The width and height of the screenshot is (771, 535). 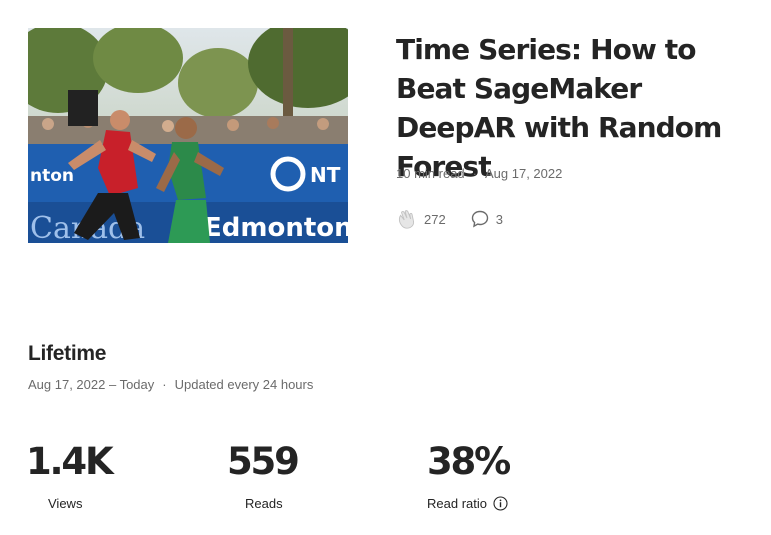 I want to click on story-meta: 10 min read · Aug 17, 2022, so click(x=479, y=173).